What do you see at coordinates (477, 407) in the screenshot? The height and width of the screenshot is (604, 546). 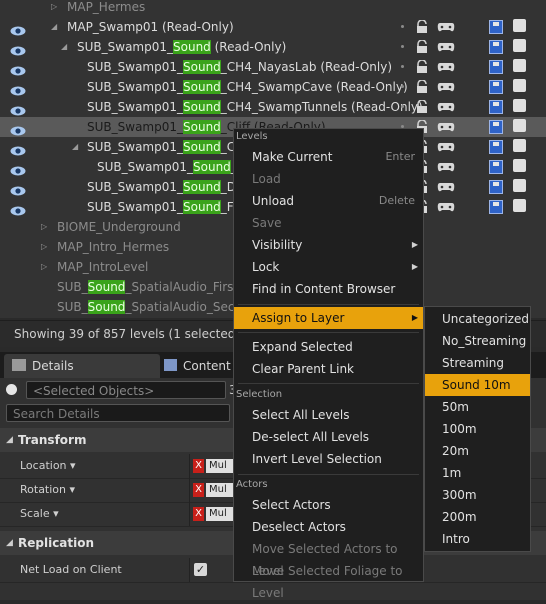 I see `layer-item: 50m` at bounding box center [477, 407].